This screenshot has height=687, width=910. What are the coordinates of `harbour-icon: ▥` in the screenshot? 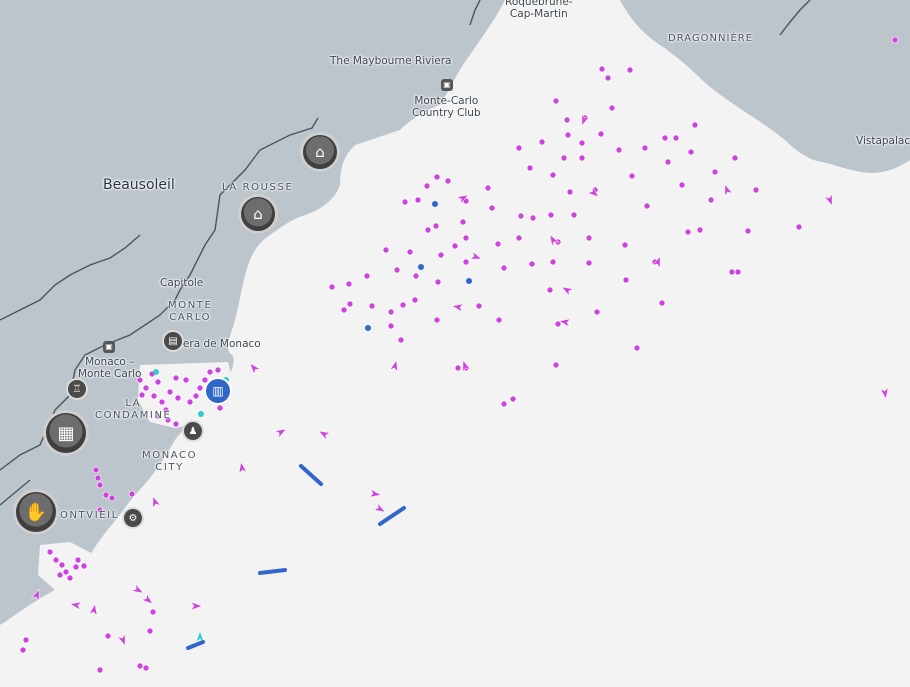 It's located at (218, 391).